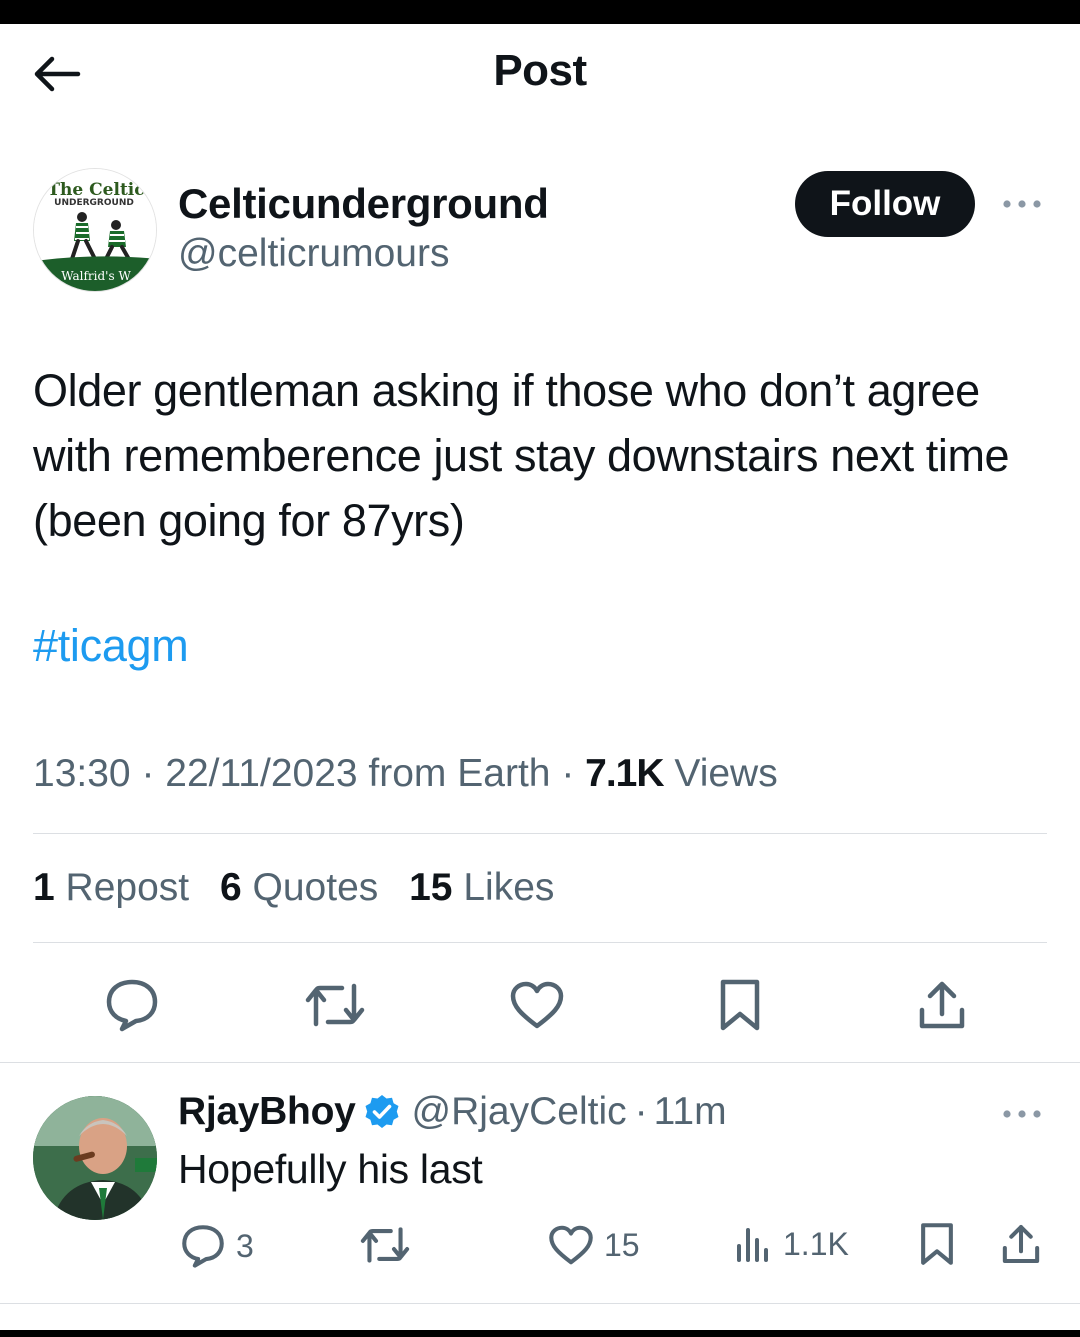 Image resolution: width=1080 pixels, height=1337 pixels. I want to click on reply-views-button: 1.1K, so click(791, 1244).